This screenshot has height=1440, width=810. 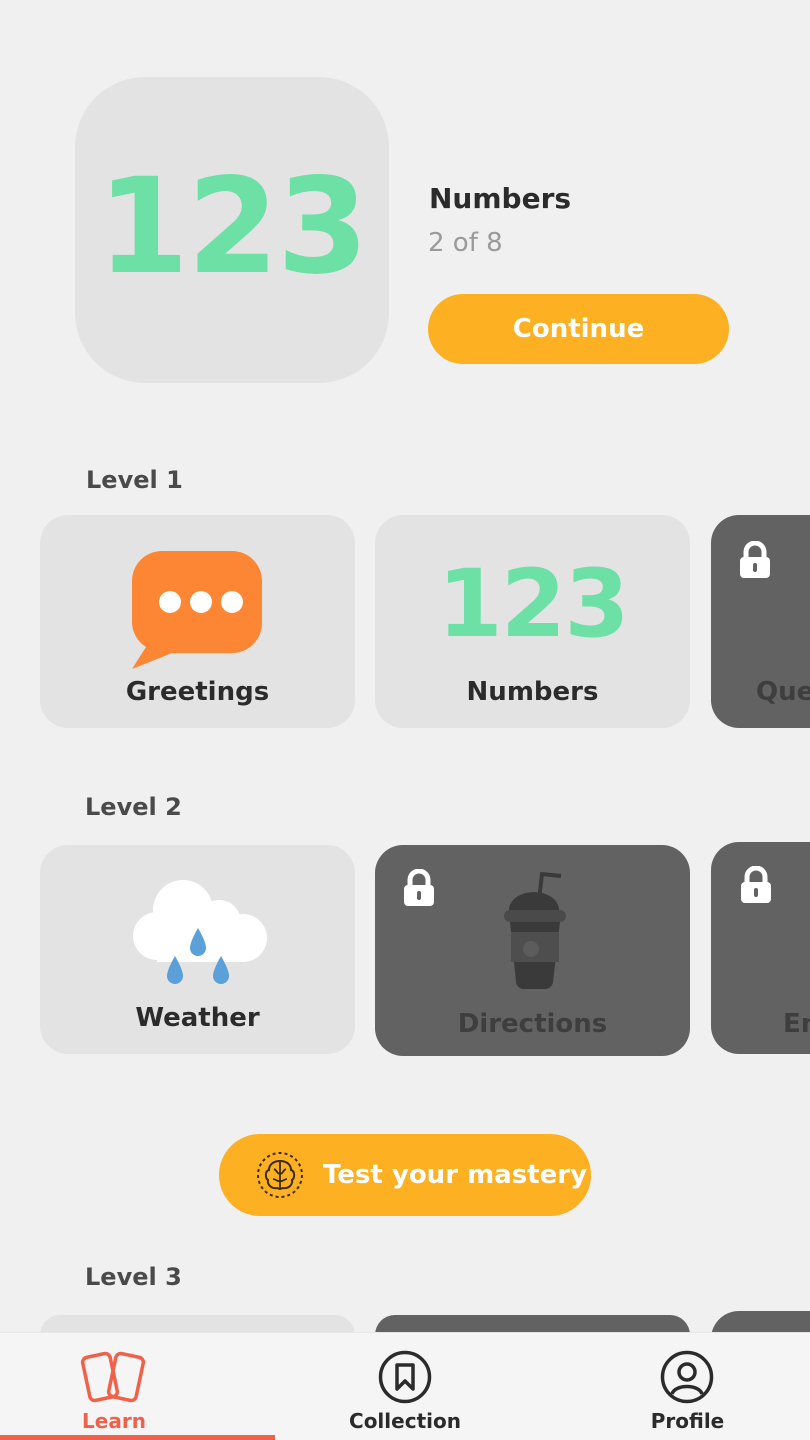 I want to click on nav-label: Profile, so click(x=687, y=1421).